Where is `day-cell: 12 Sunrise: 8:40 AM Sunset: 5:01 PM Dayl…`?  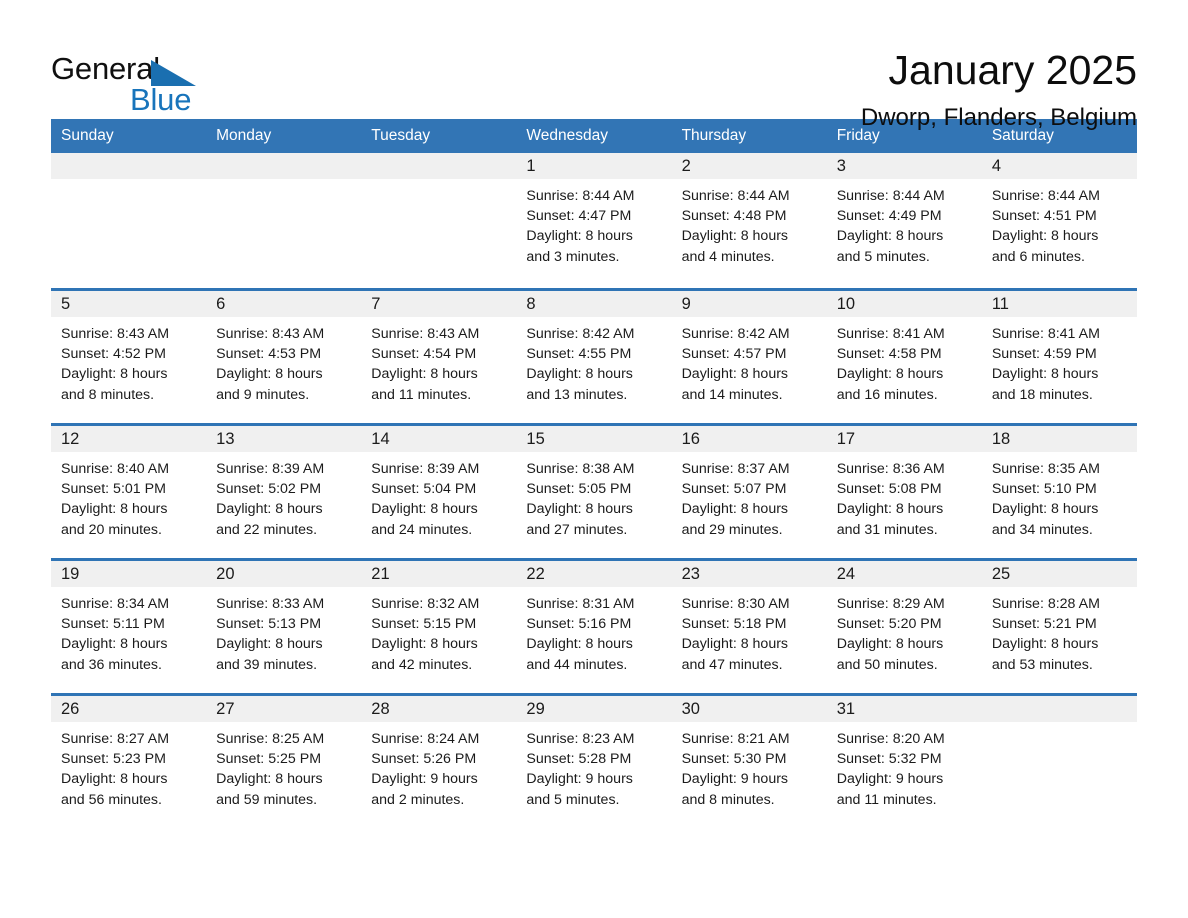 day-cell: 12 Sunrise: 8:40 AM Sunset: 5:01 PM Dayl… is located at coordinates (129, 492).